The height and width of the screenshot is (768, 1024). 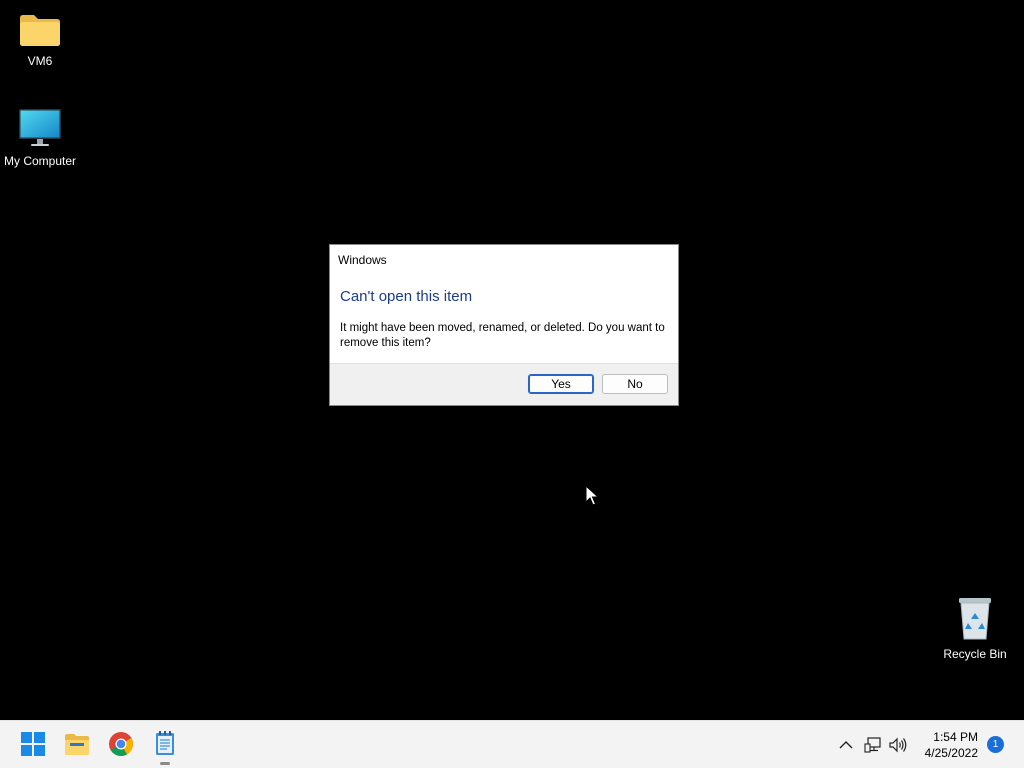 I want to click on no-button: No, so click(x=635, y=384).